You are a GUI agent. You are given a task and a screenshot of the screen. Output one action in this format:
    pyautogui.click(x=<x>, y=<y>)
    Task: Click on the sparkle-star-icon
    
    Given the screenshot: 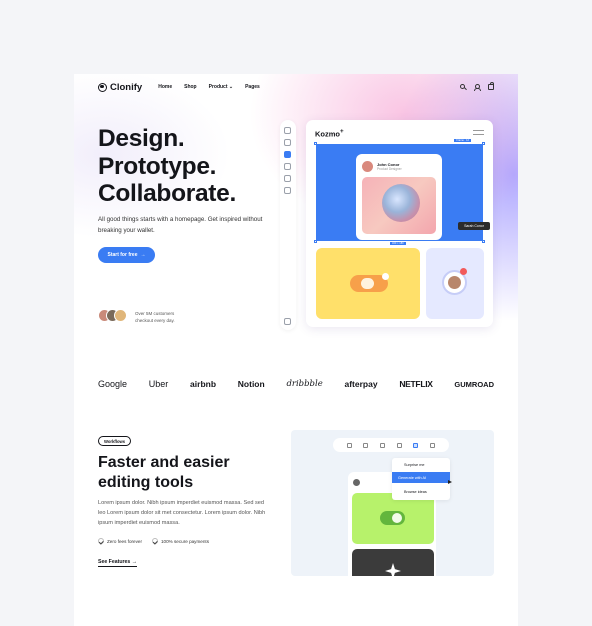 What is the action you would take?
    pyautogui.click(x=393, y=569)
    